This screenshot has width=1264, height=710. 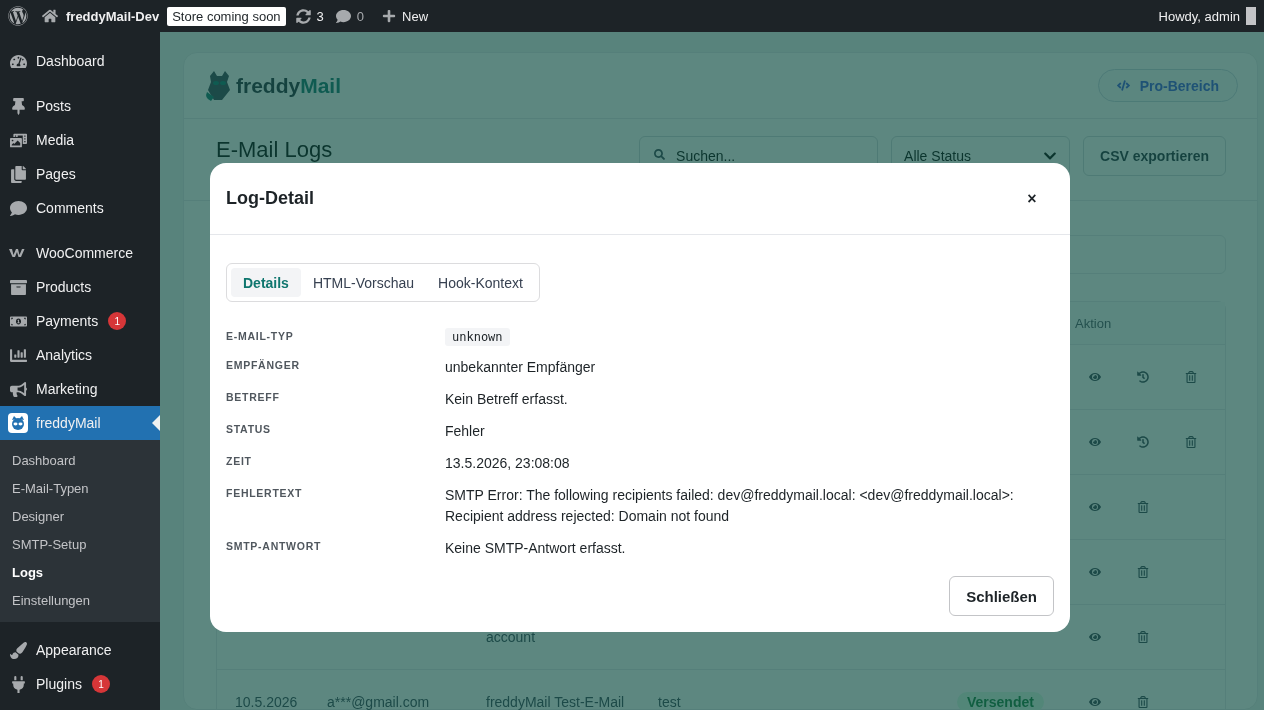 I want to click on updates-count: 3, so click(x=320, y=16).